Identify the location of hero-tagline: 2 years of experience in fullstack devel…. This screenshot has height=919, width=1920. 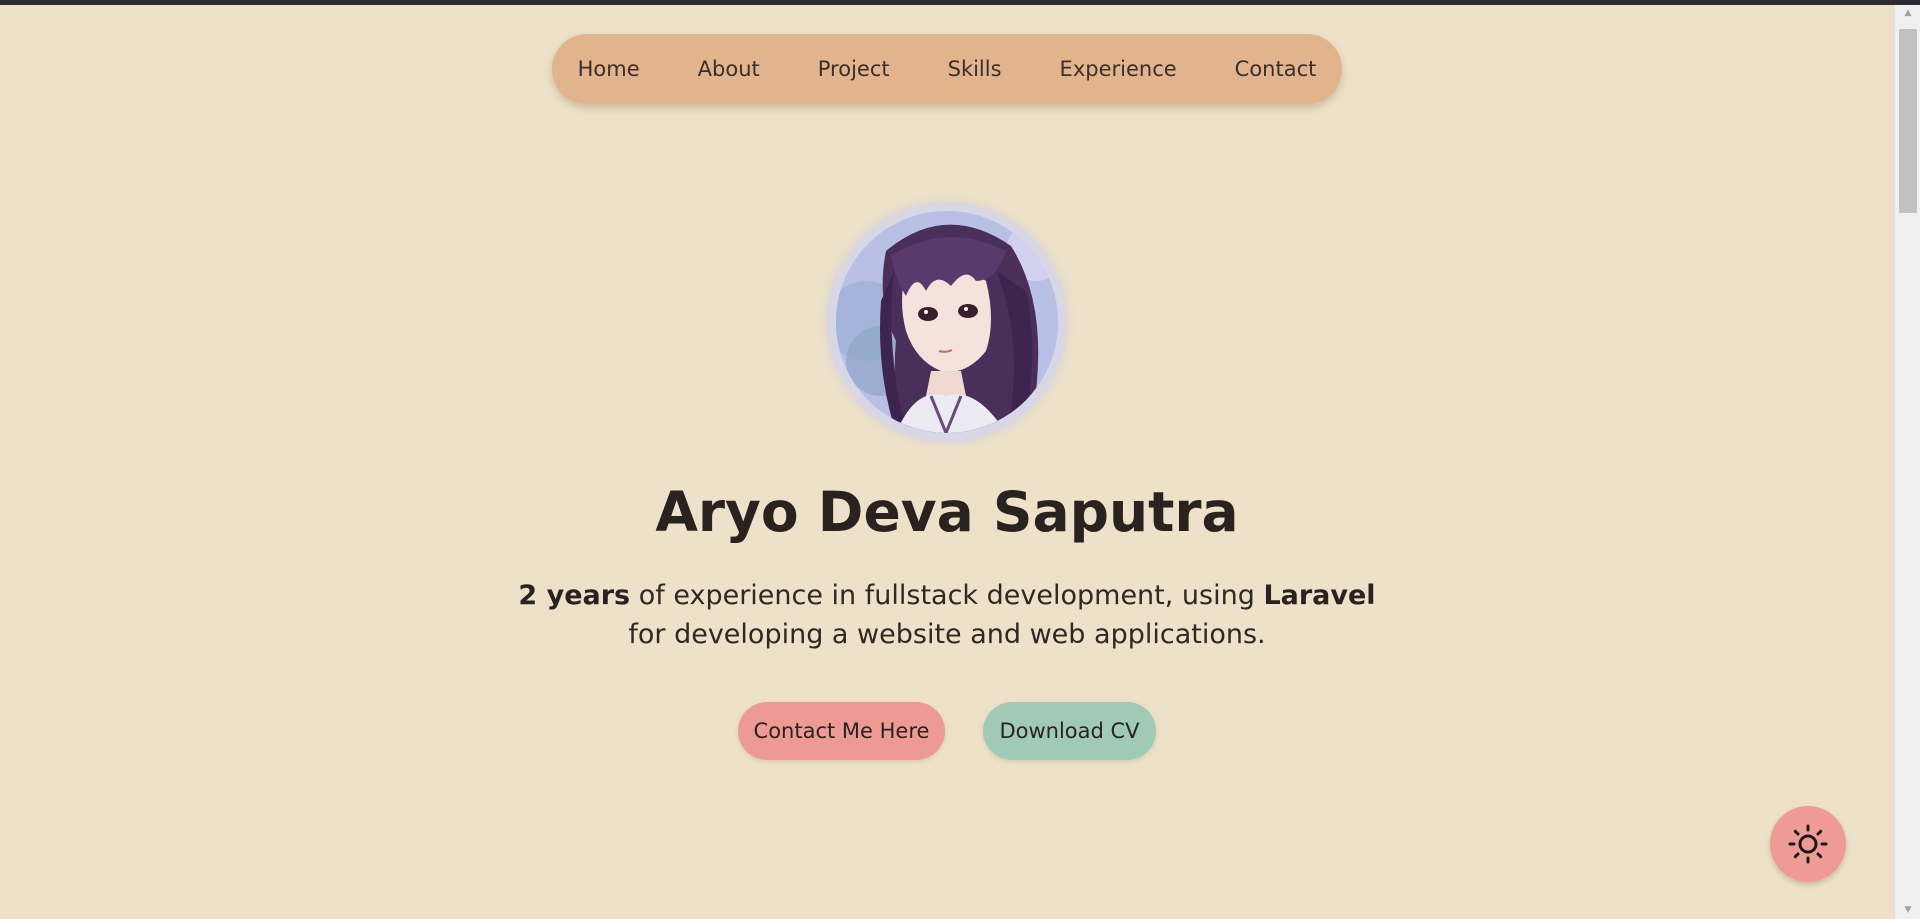
(947, 615).